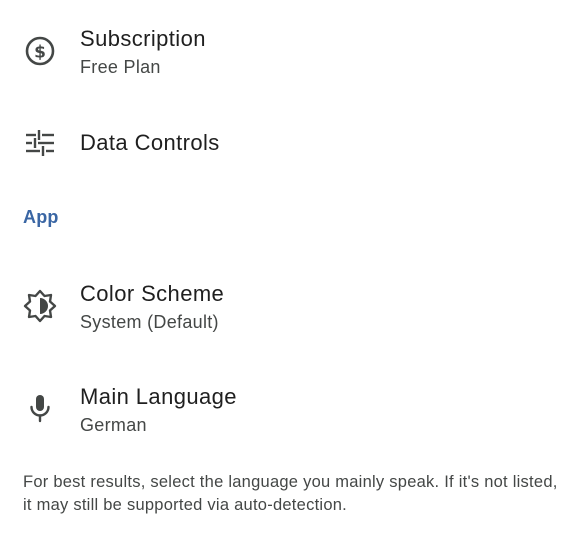 The image size is (577, 536). Describe the element at coordinates (40, 408) in the screenshot. I see `microphone-icon` at that location.